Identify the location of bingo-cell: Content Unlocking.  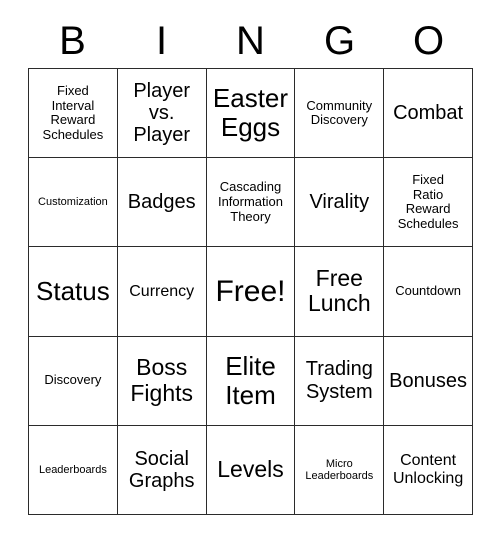
(428, 470).